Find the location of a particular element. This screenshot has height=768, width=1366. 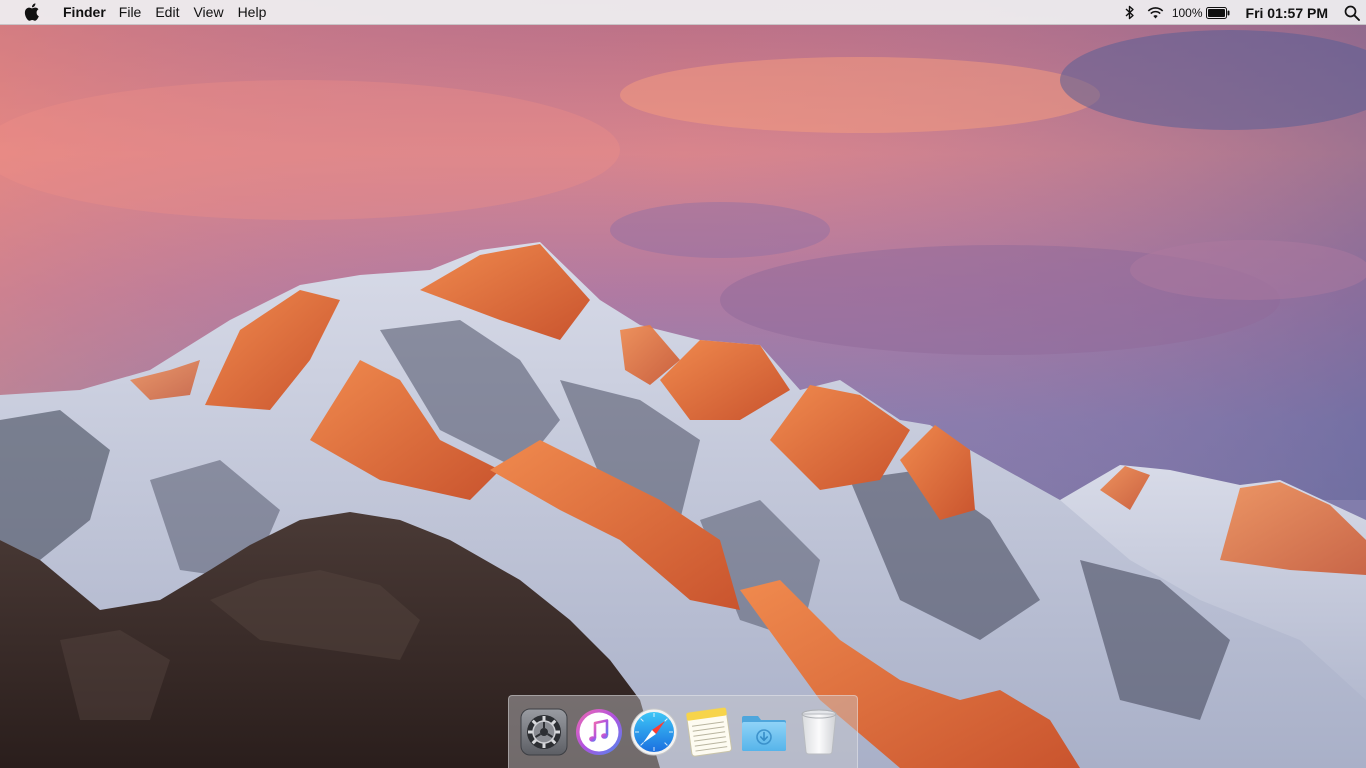

status-area: 100% Fri 01:57 PM is located at coordinates (1245, 12).